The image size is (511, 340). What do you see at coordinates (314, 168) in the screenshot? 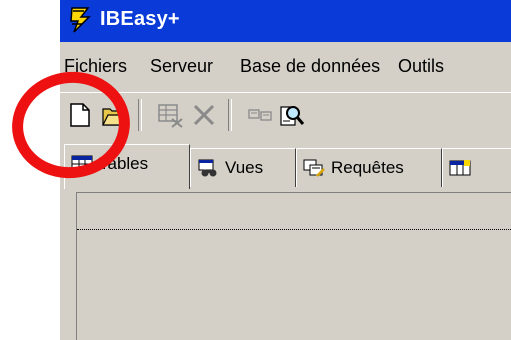
I see `query-icon` at bounding box center [314, 168].